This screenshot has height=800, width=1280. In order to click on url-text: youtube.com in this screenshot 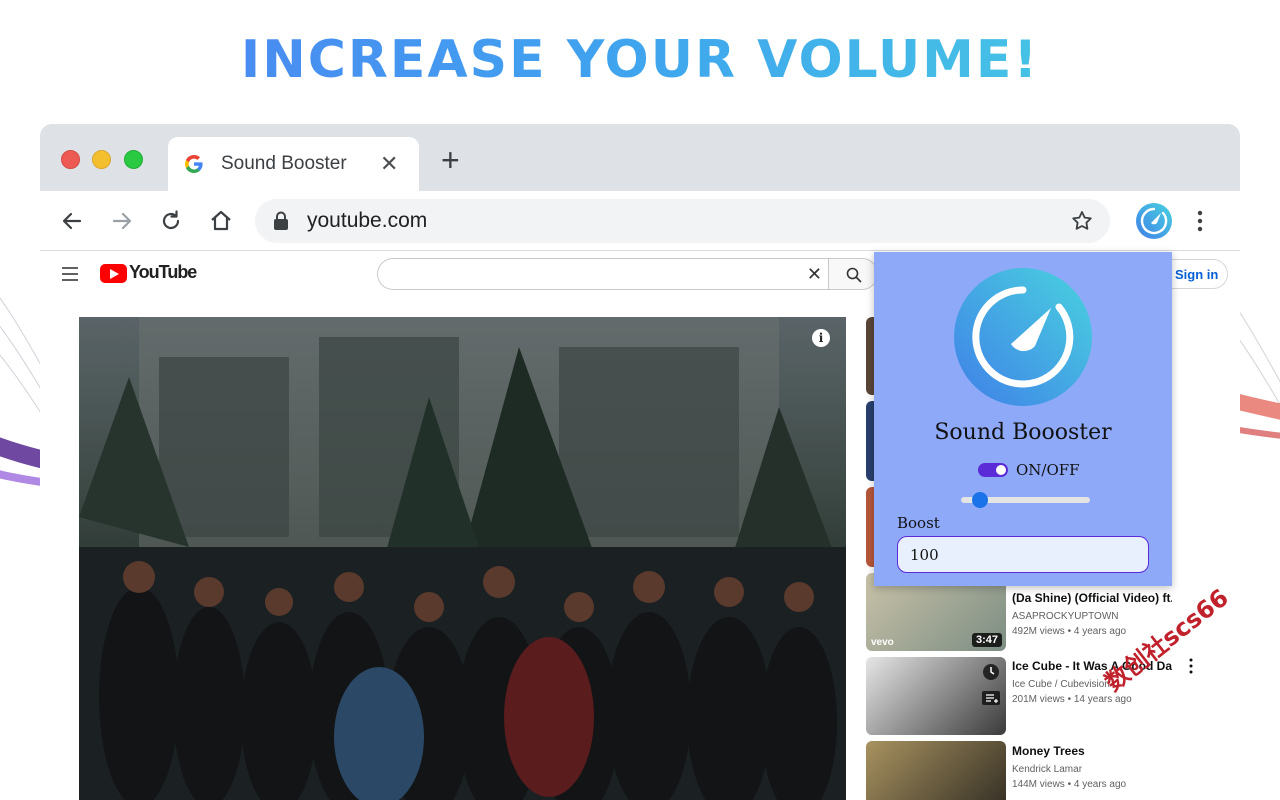, I will do `click(367, 221)`.